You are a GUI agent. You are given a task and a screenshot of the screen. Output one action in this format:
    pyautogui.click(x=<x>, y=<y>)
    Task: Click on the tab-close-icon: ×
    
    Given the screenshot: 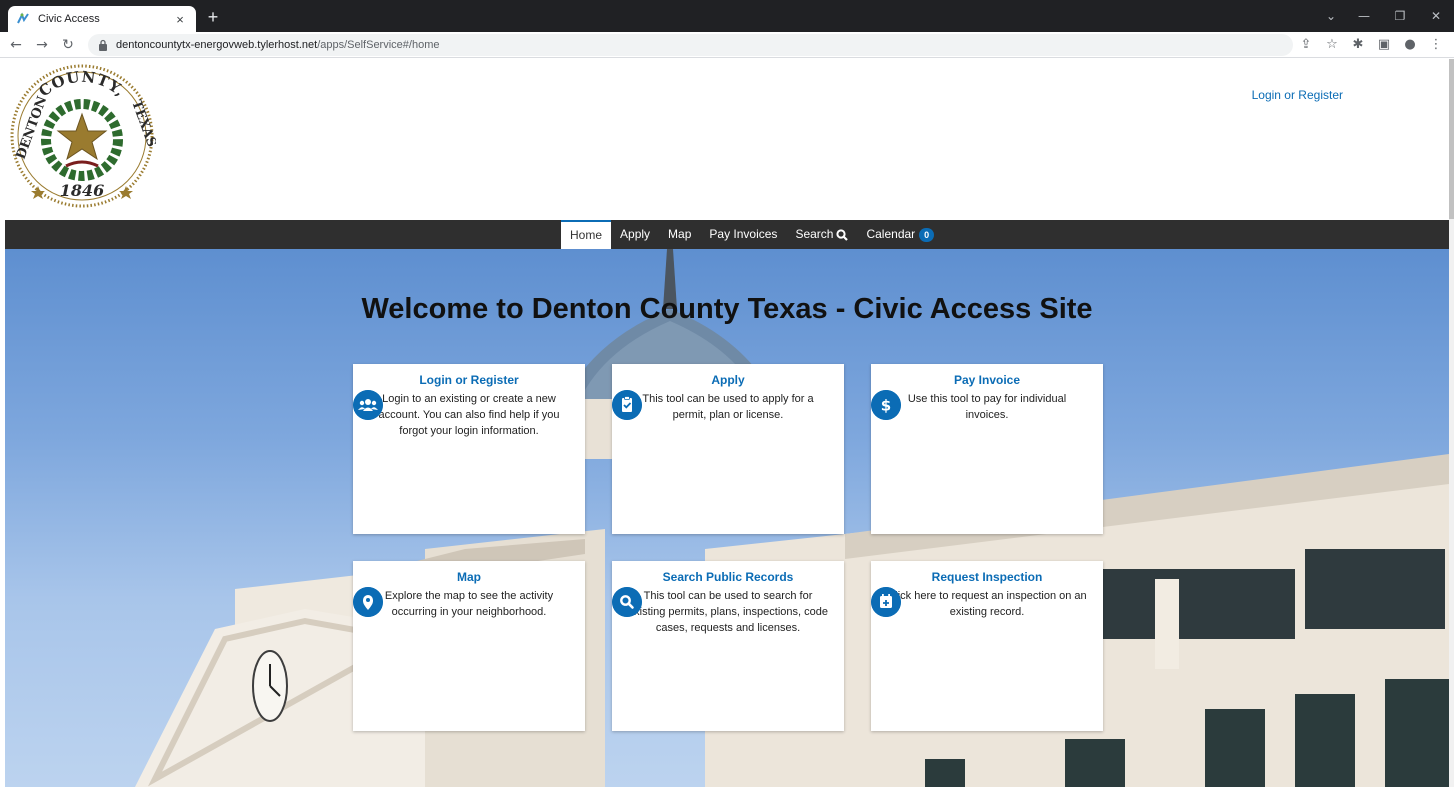 What is the action you would take?
    pyautogui.click(x=180, y=19)
    